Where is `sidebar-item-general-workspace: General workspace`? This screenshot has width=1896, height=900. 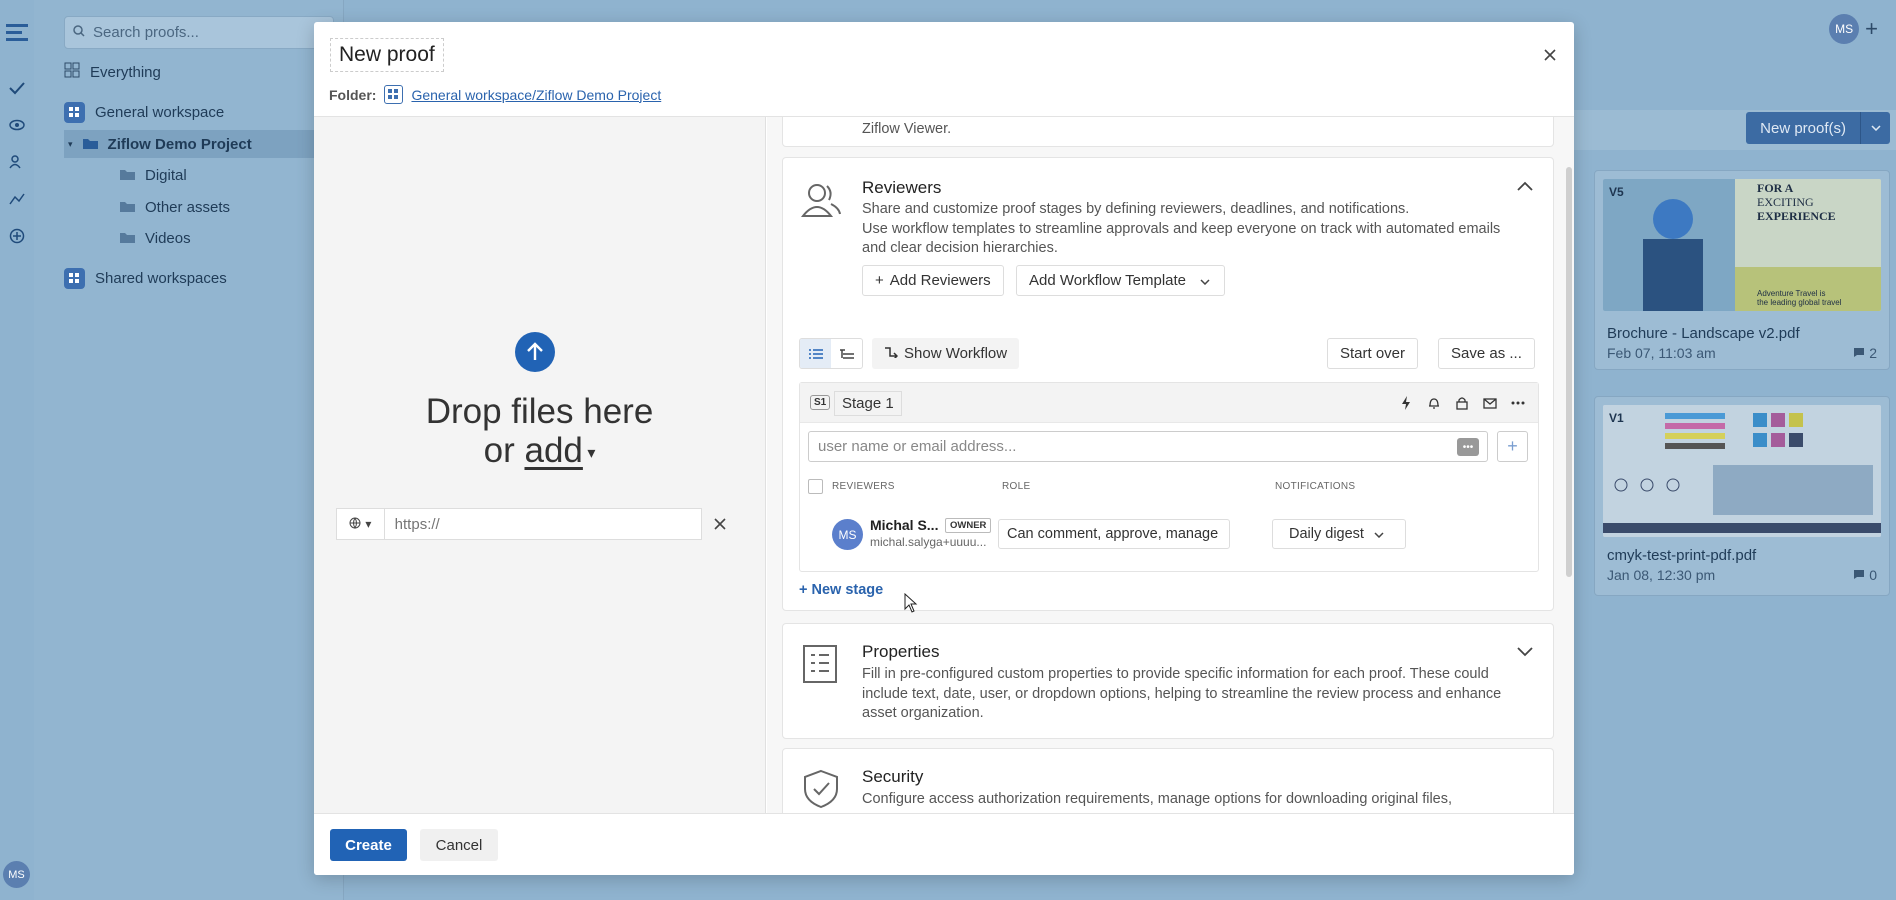
sidebar-item-general-workspace: General workspace is located at coordinates (144, 112).